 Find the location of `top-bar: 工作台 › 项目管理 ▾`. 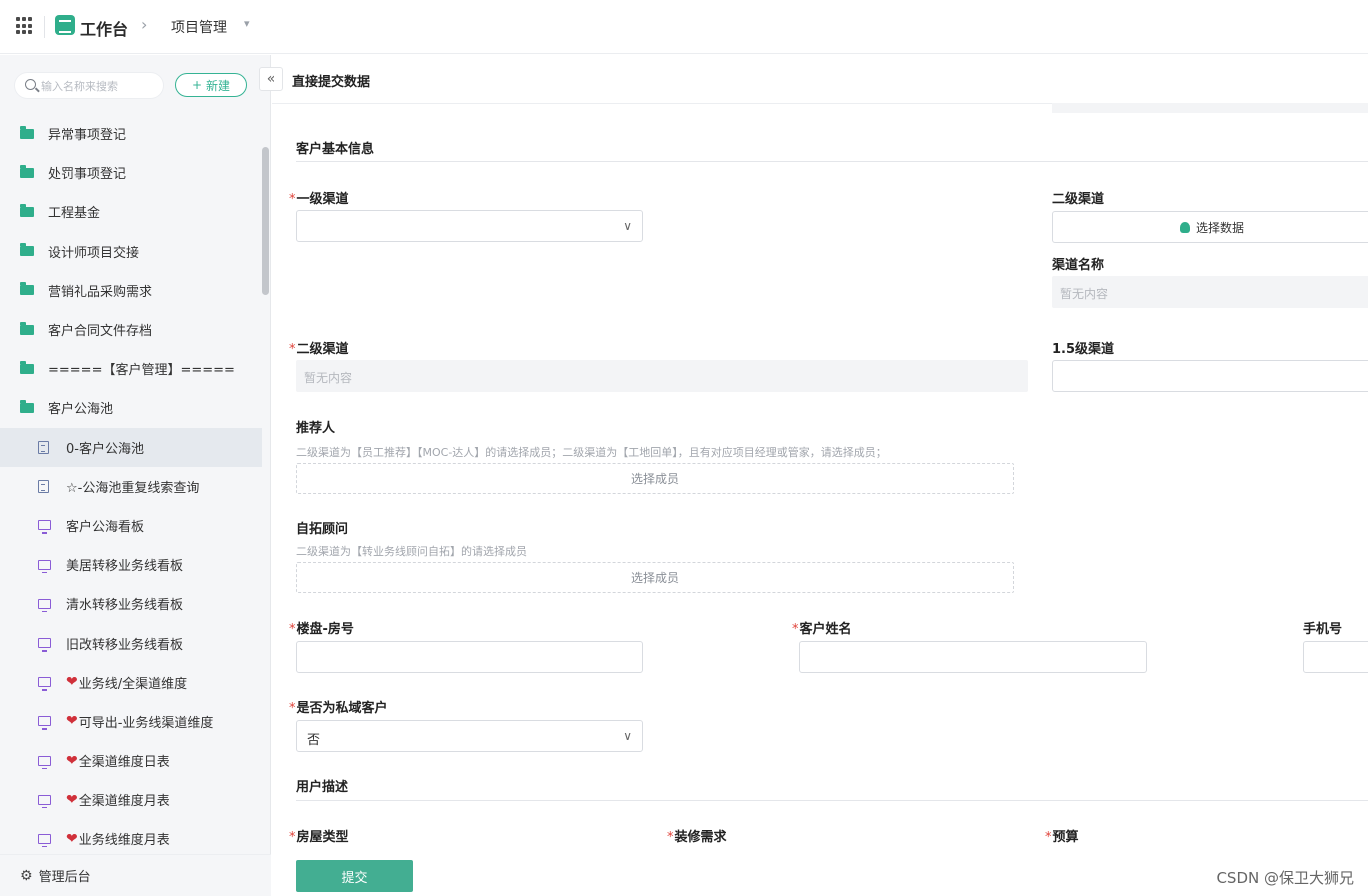

top-bar: 工作台 › 项目管理 ▾ is located at coordinates (684, 27).